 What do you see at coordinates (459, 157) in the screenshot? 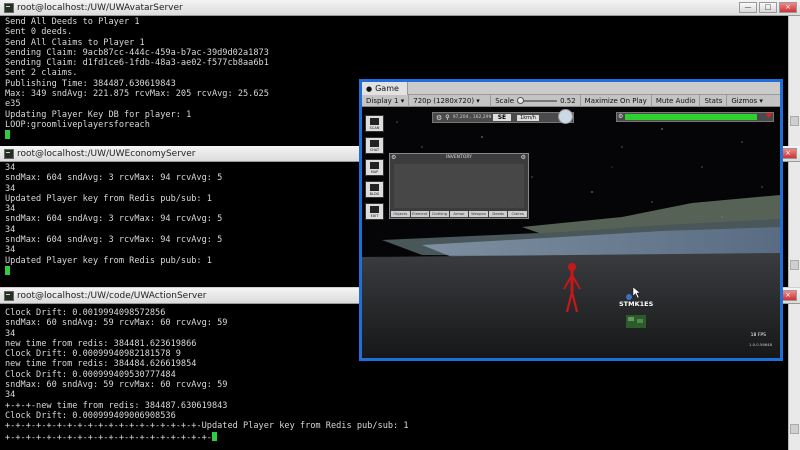
I see `inventory-title: INVENTORY` at bounding box center [459, 157].